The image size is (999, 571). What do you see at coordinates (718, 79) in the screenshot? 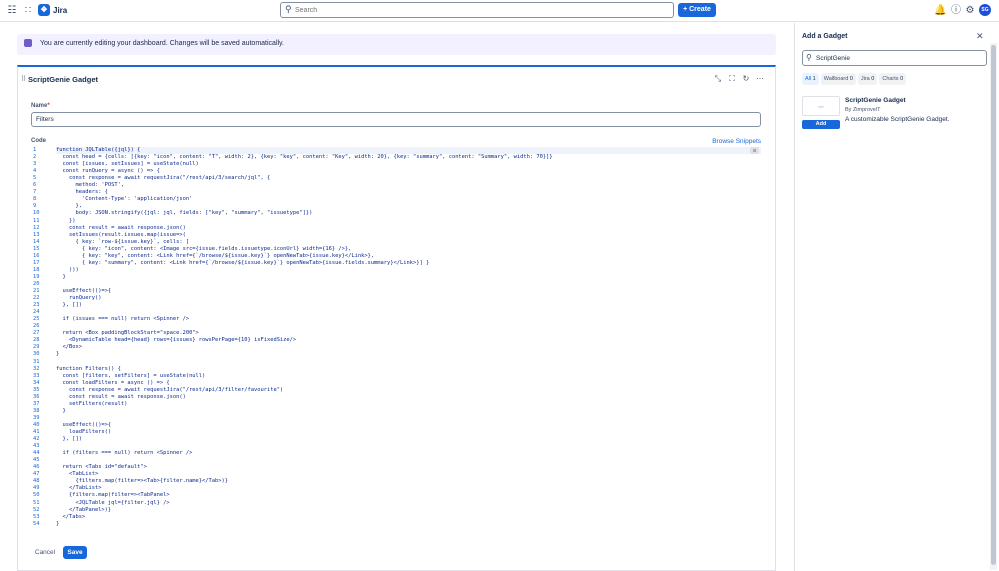
I see `minimize-icon: ⤡` at bounding box center [718, 79].